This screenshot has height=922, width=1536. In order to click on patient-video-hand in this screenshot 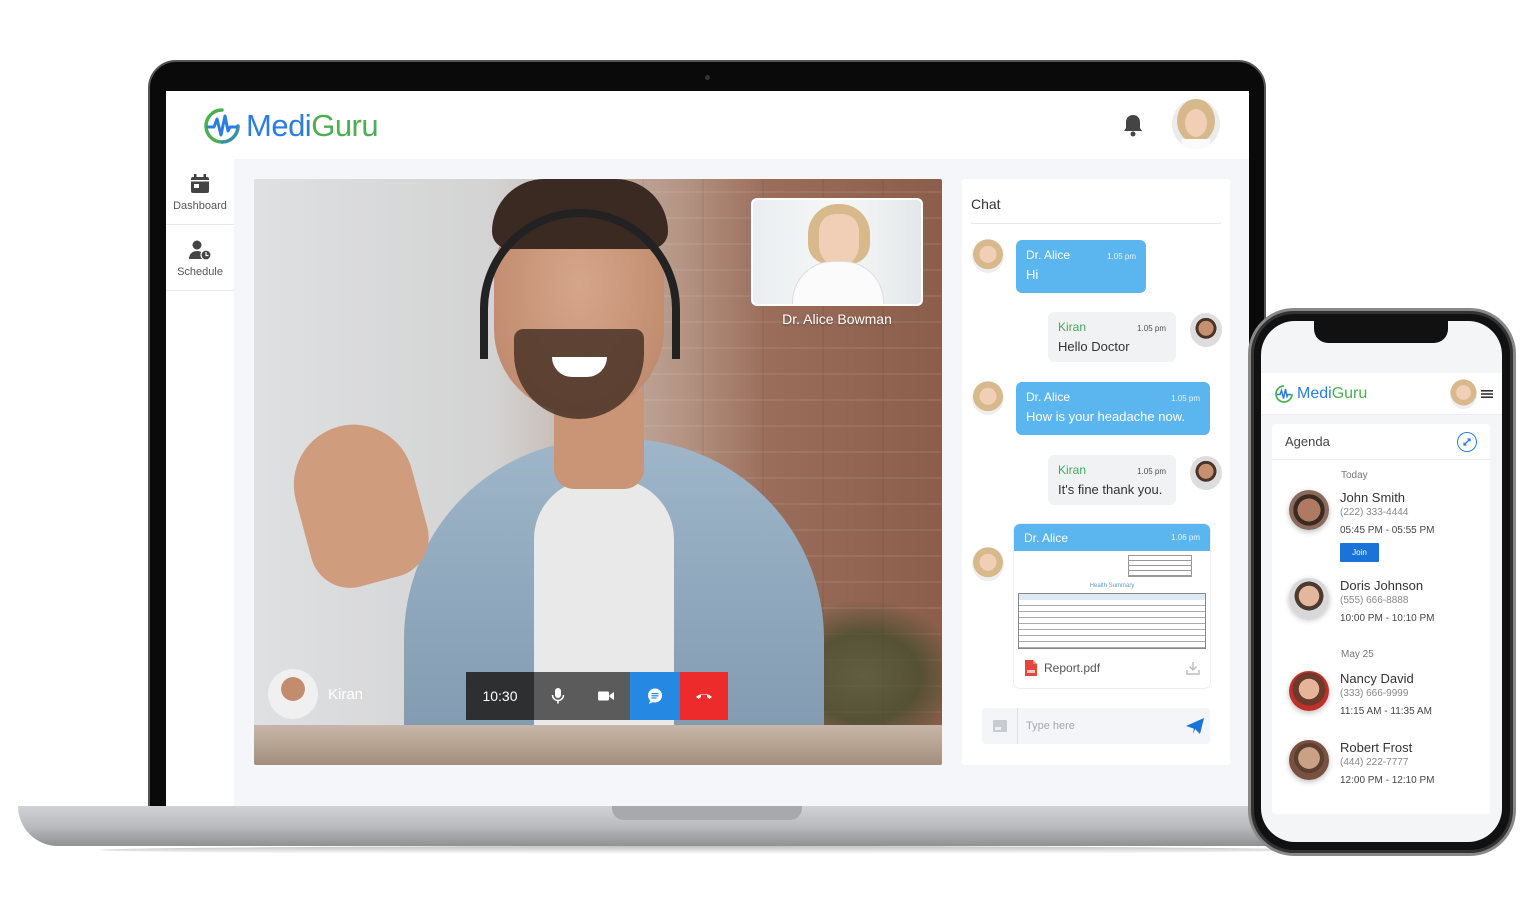, I will do `click(359, 504)`.